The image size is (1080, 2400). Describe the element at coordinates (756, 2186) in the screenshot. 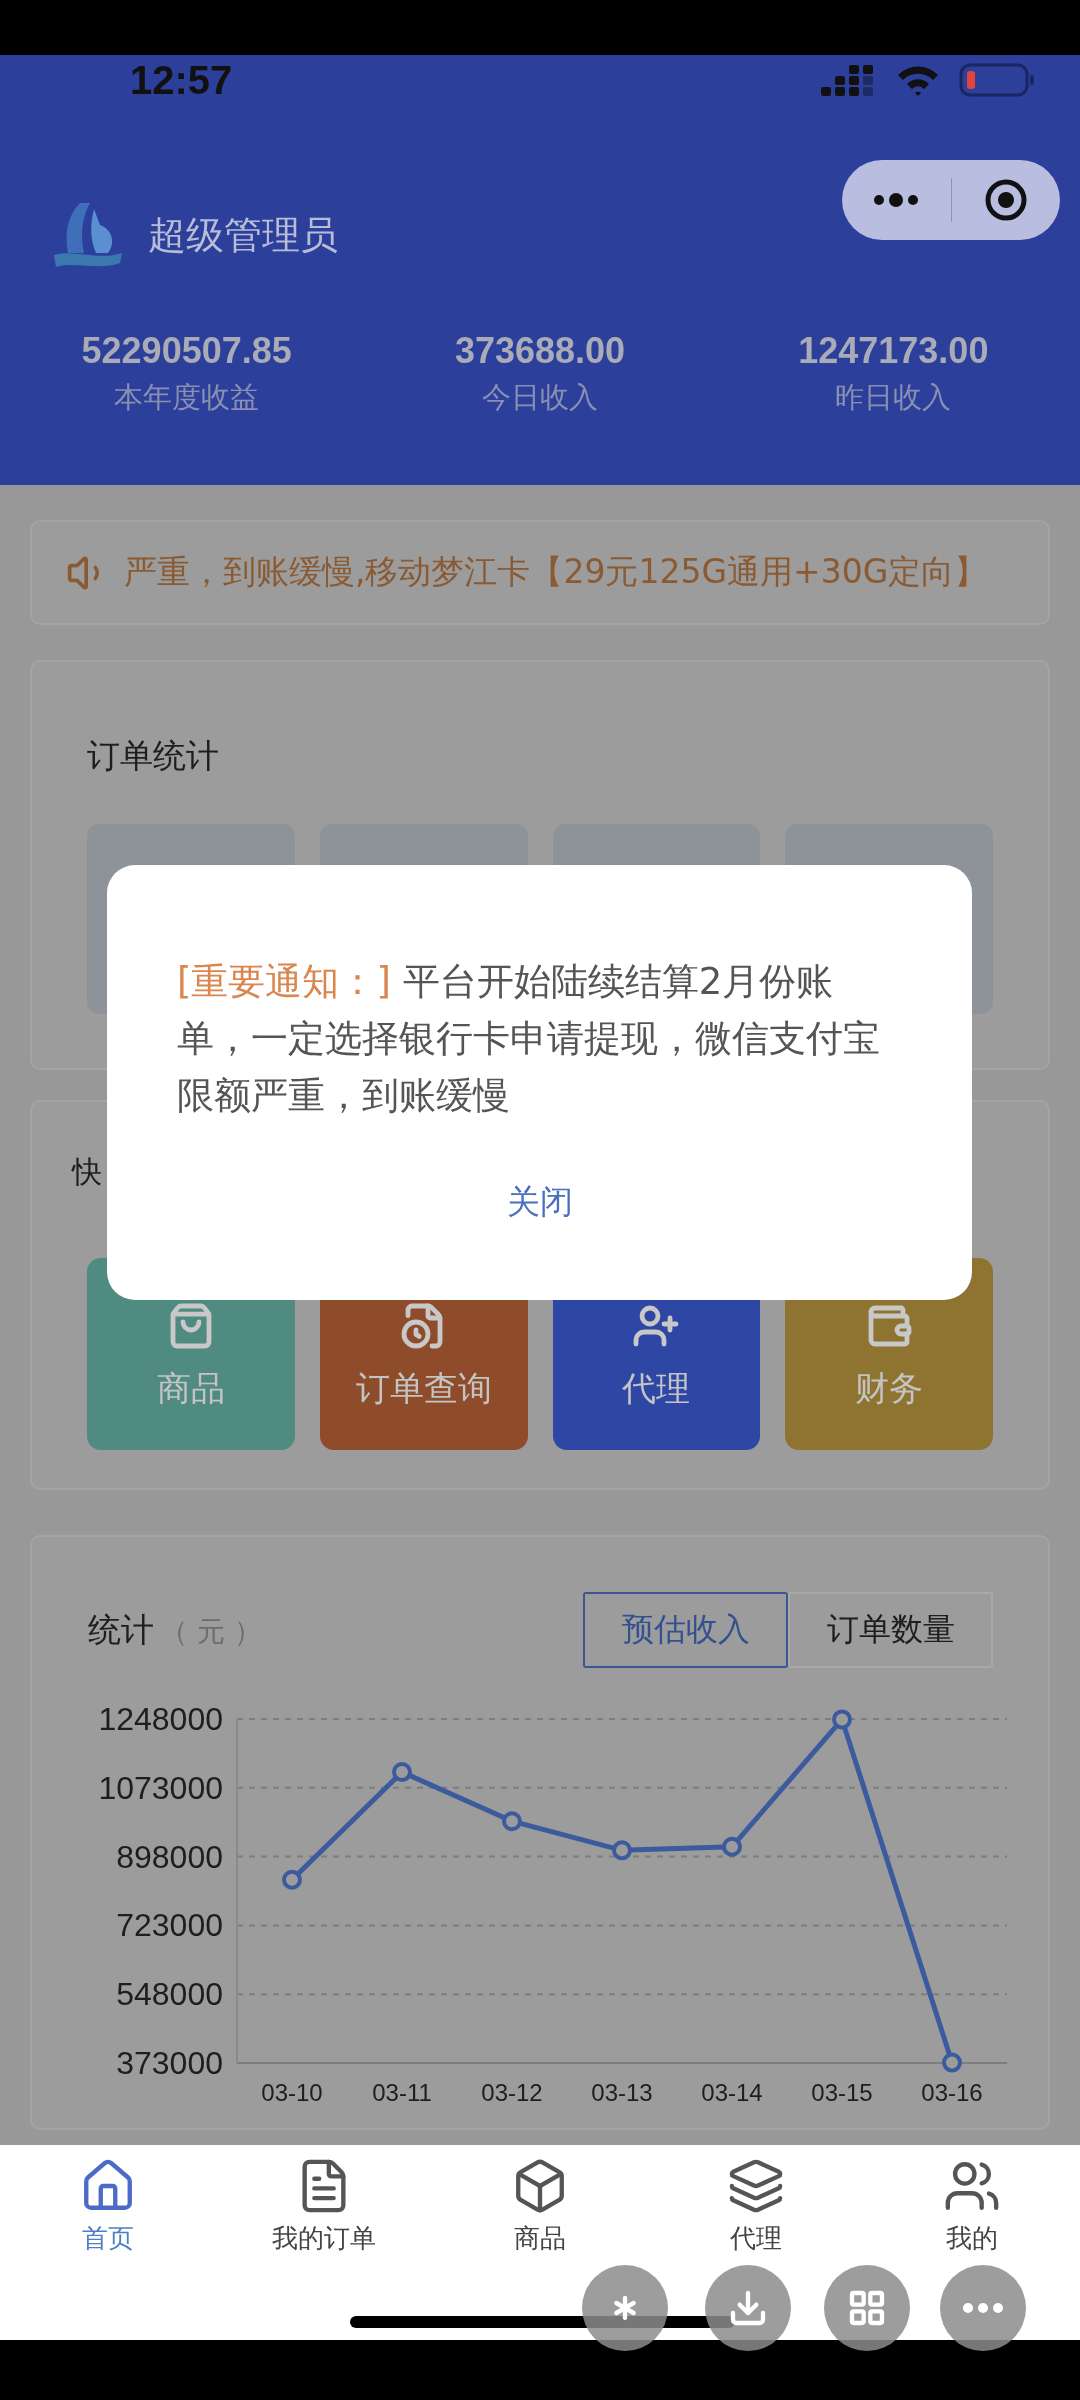

I see `tab-icon` at that location.